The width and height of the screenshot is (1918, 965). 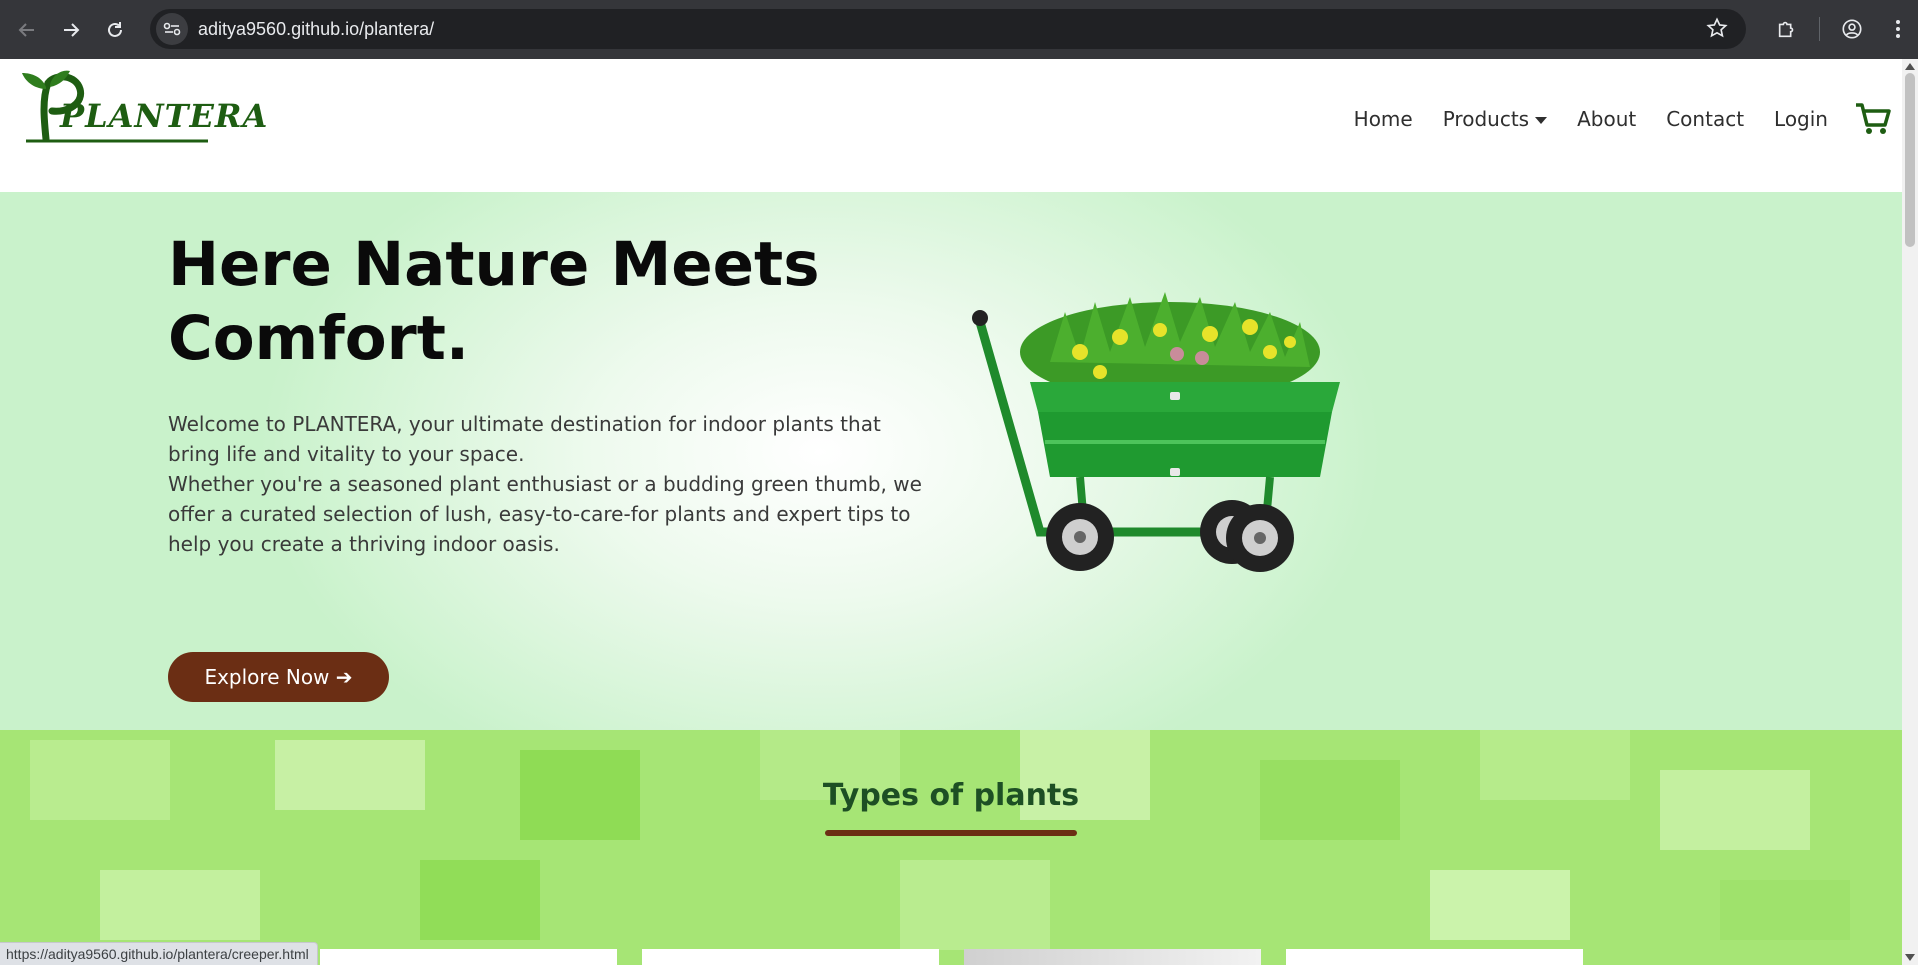 I want to click on shopping-cart-icon, so click(x=1873, y=118).